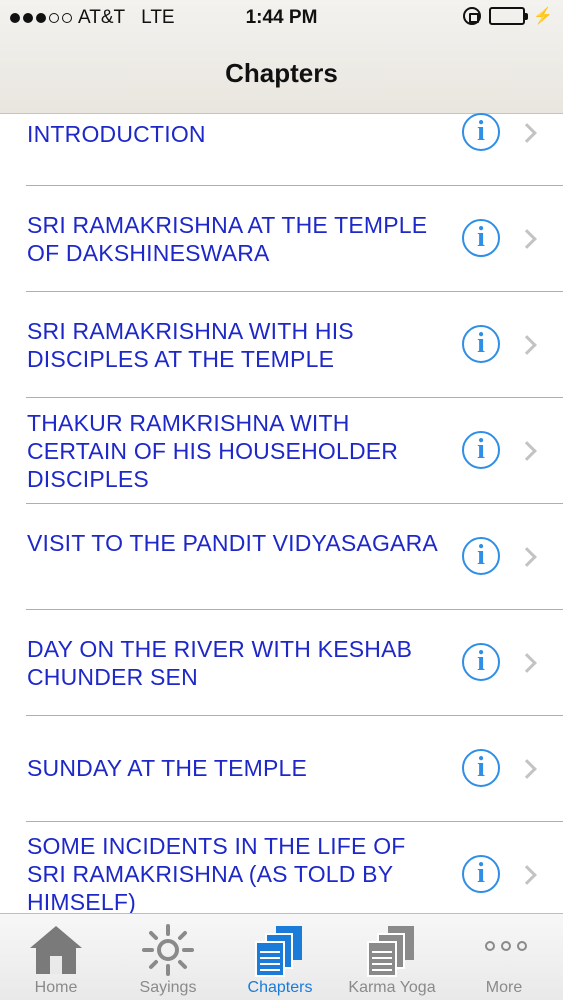 The image size is (563, 1000). What do you see at coordinates (281, 133) in the screenshot?
I see `chapter-row-introduction: INTRODUCTION i` at bounding box center [281, 133].